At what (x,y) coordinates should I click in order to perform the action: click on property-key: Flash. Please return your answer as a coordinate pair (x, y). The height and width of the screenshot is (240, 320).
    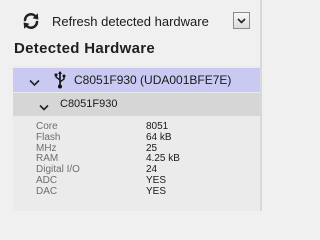
    Looking at the image, I should click on (48, 137).